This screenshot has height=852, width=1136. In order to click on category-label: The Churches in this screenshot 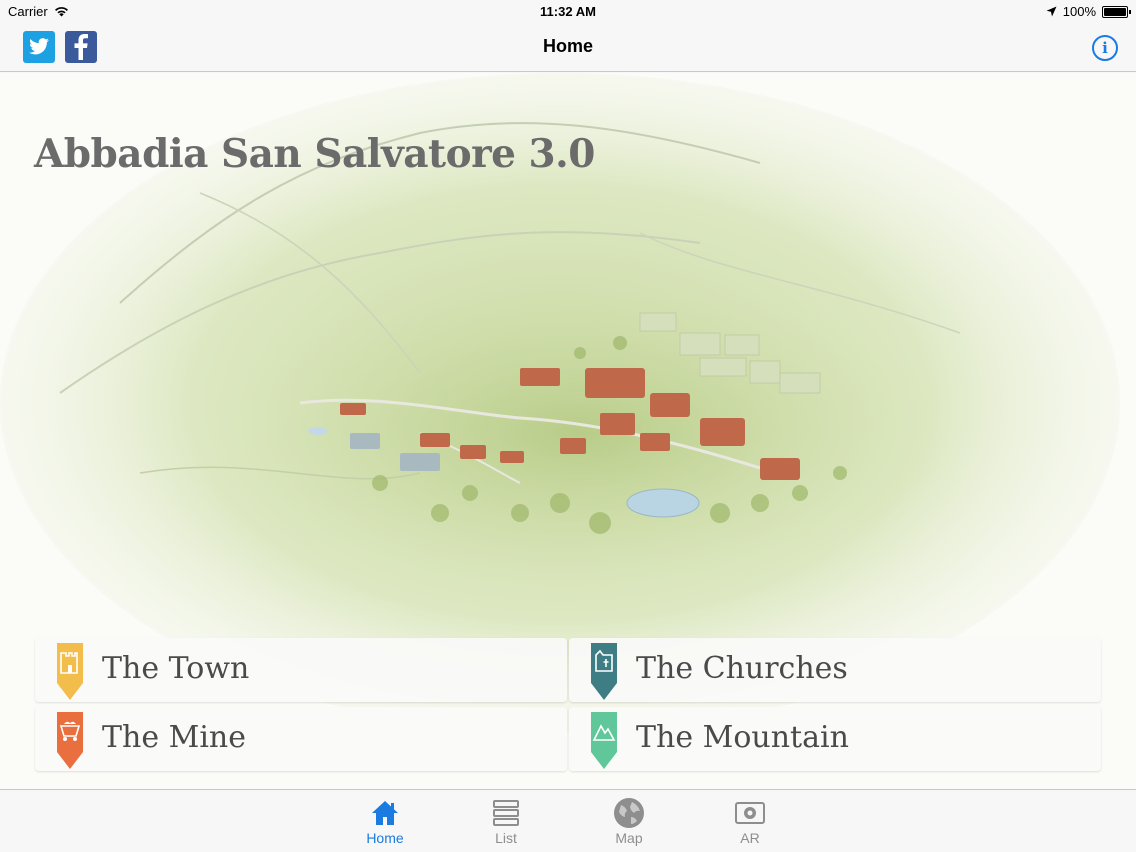, I will do `click(742, 668)`.